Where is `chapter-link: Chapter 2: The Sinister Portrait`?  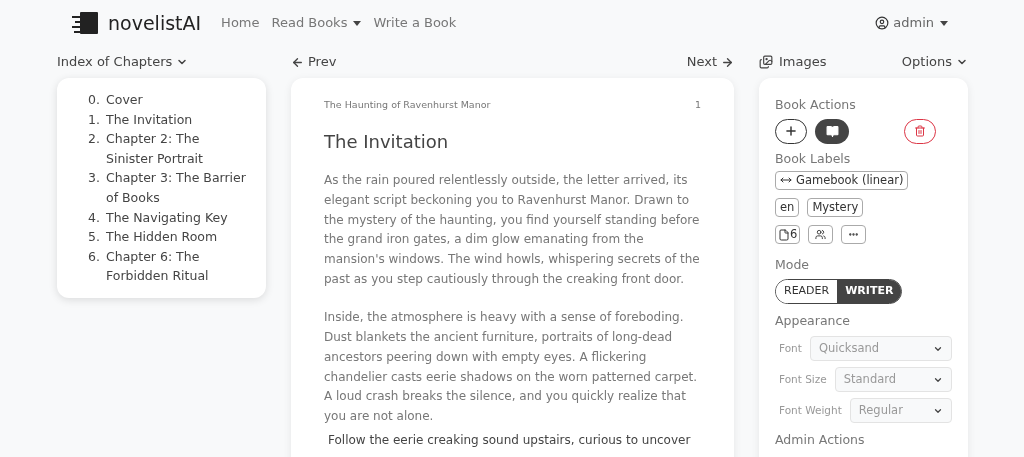
chapter-link: Chapter 2: The Sinister Portrait is located at coordinates (178, 149).